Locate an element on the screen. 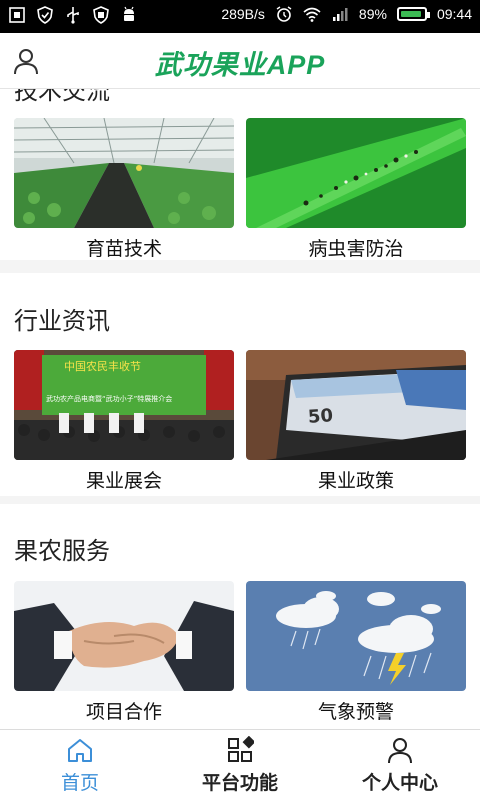 The height and width of the screenshot is (801, 480). expo-image: 中国农民丰收节 武功农产品电商暨“武功小子”特展推介会 is located at coordinates (124, 405).